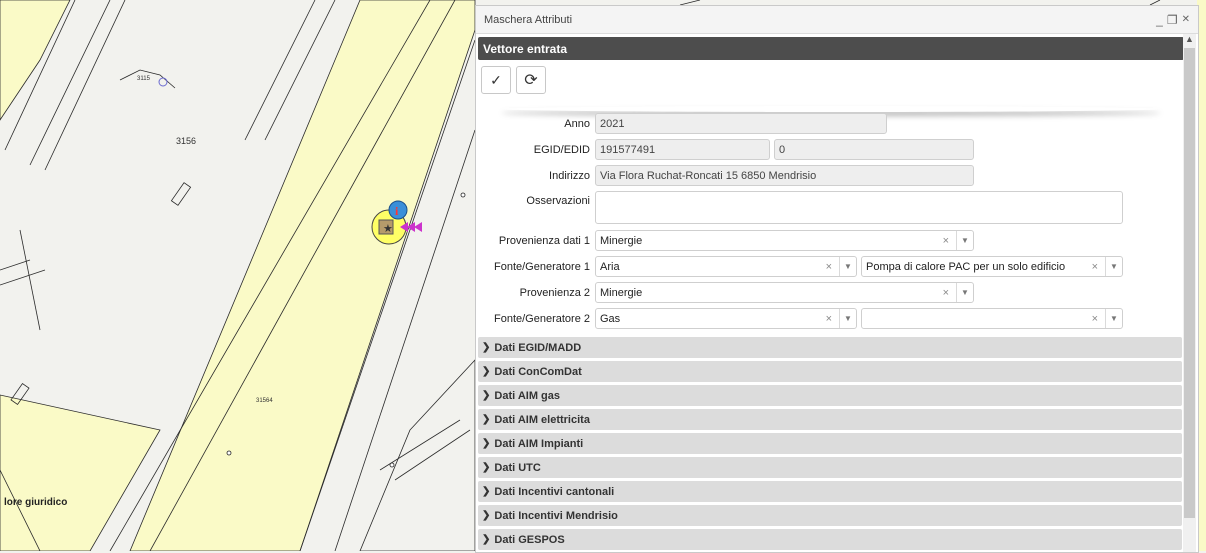  What do you see at coordinates (577, 123) in the screenshot?
I see `field-label: Anno` at bounding box center [577, 123].